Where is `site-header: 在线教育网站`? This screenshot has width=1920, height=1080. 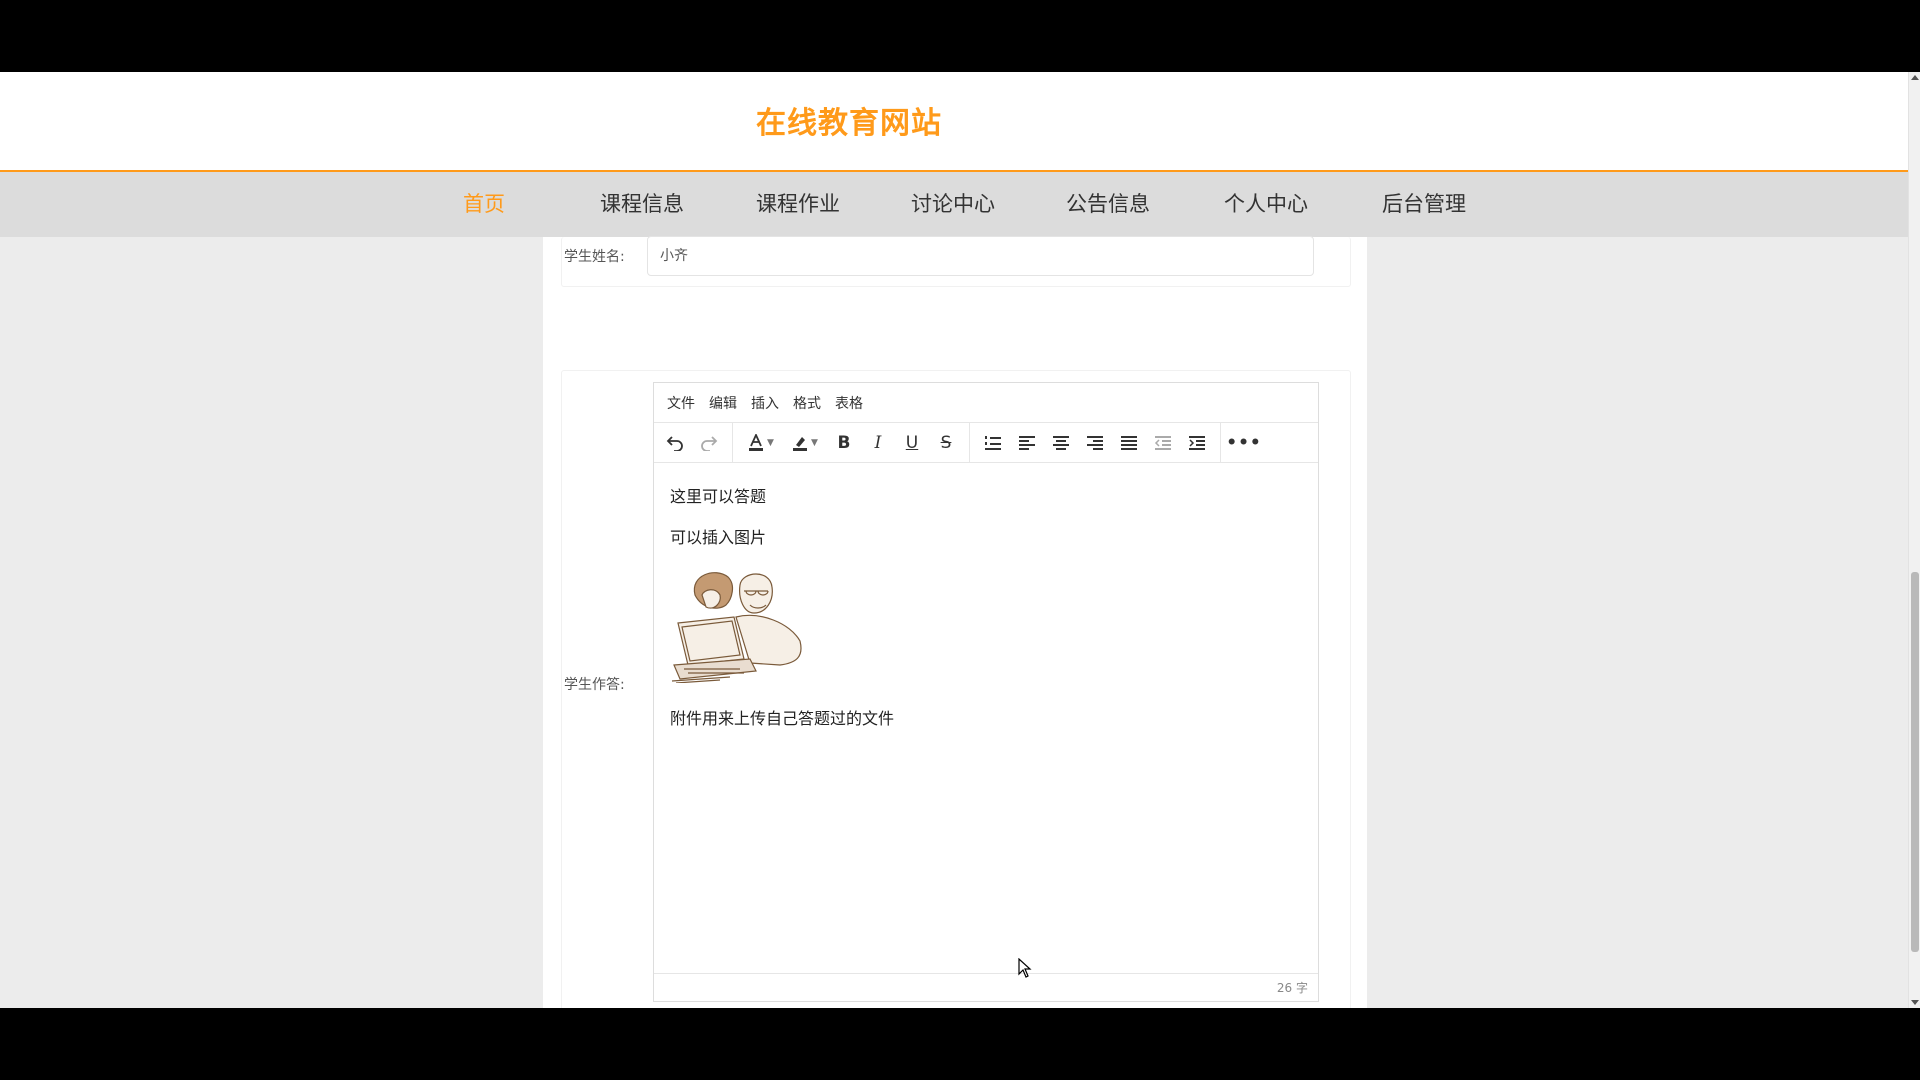
site-header: 在线教育网站 is located at coordinates (954, 122).